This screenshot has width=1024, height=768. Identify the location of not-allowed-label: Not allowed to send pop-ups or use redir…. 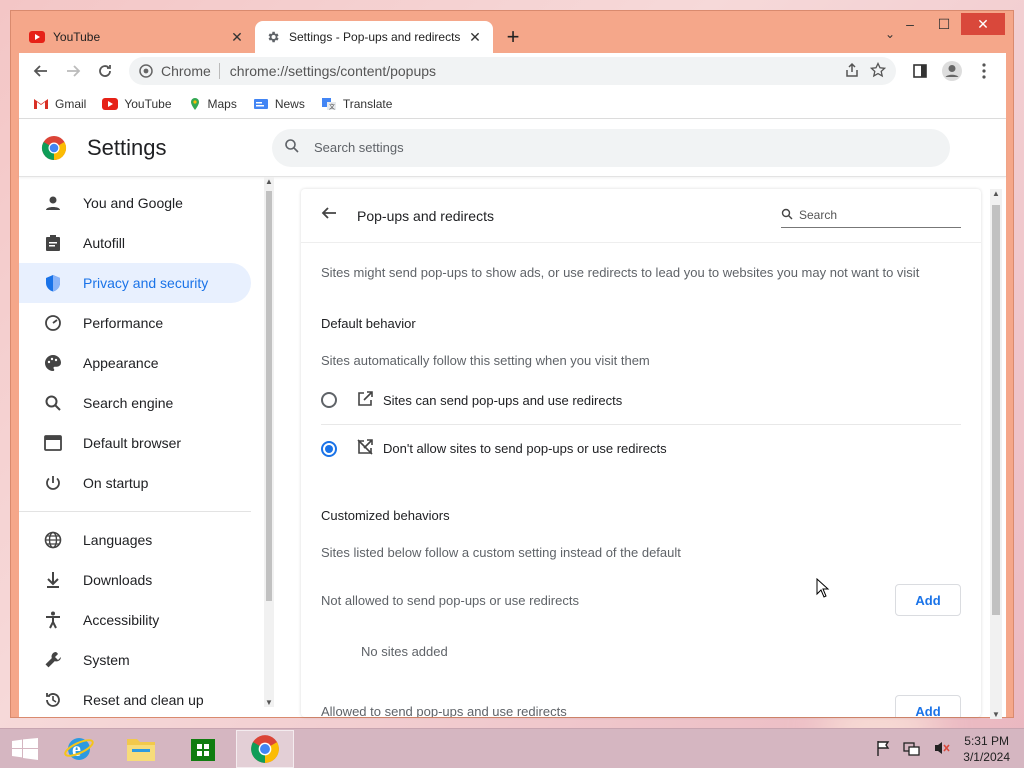
(450, 600).